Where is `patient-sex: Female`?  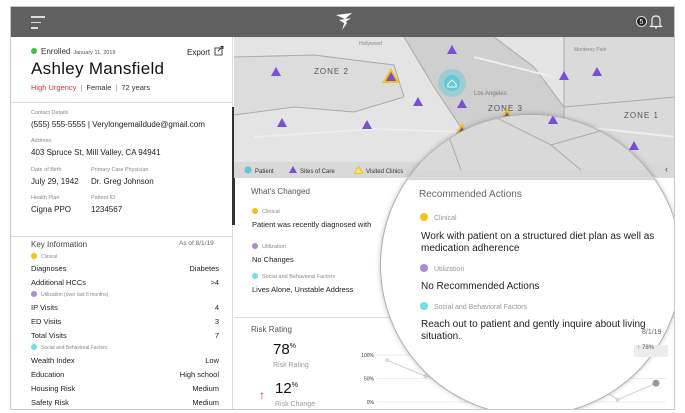 patient-sex: Female is located at coordinates (99, 87).